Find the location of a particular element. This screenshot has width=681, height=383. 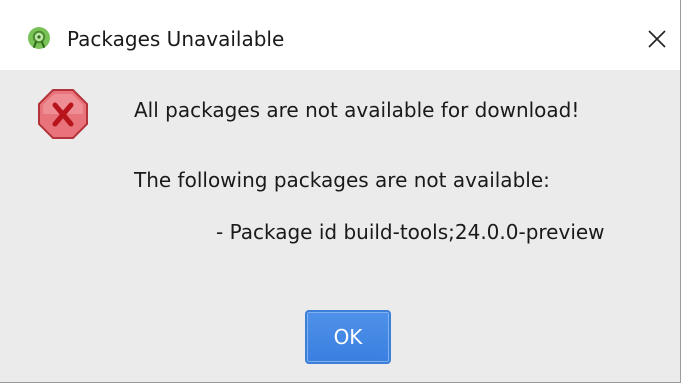

unavailable-package-item: - Package id build-tools;24.0.0-preview is located at coordinates (410, 232).